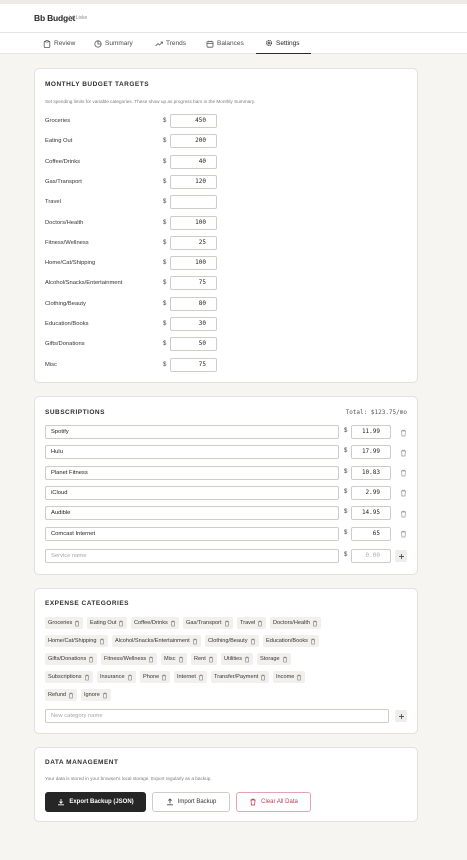 The image size is (467, 860). I want to click on category-chip-label: Gas/Transport, so click(204, 623).